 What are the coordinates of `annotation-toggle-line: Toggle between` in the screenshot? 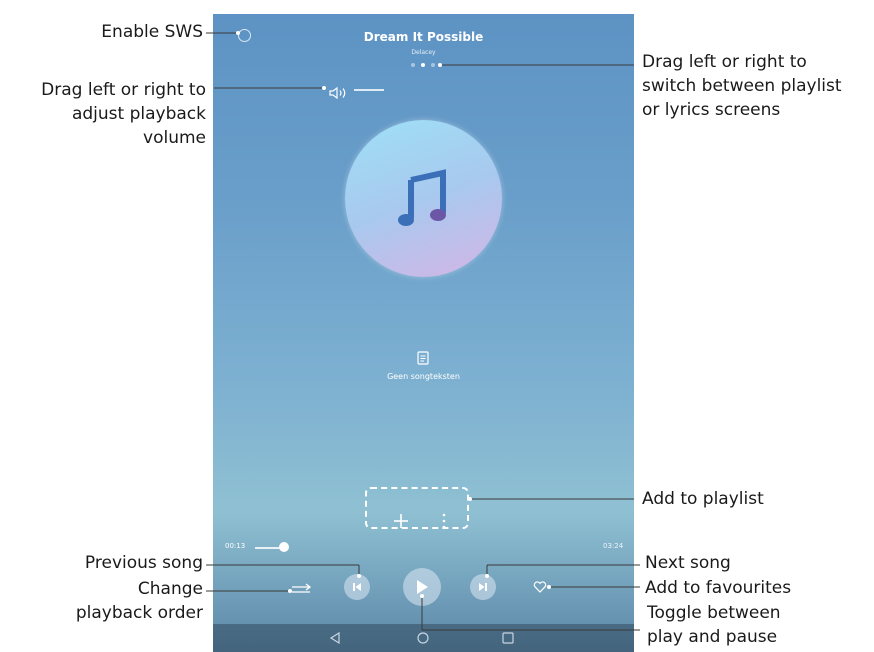 It's located at (714, 613).